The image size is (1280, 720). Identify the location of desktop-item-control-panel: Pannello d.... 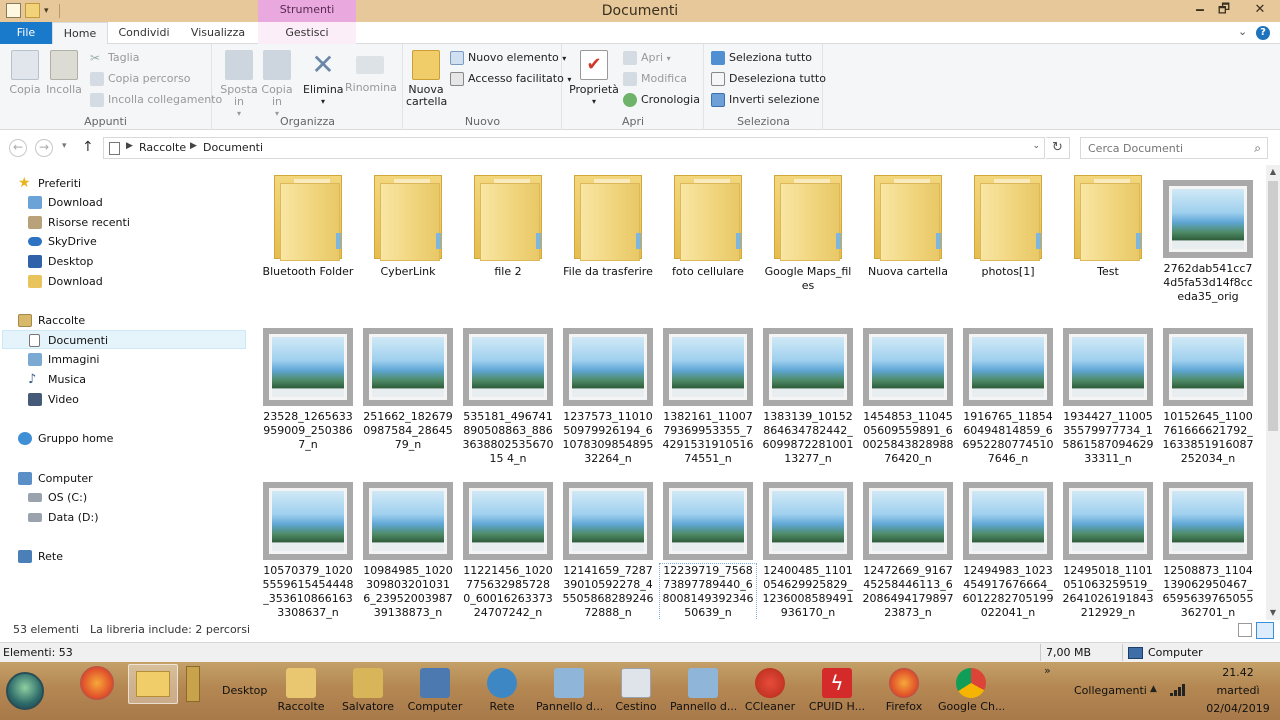
(569, 689).